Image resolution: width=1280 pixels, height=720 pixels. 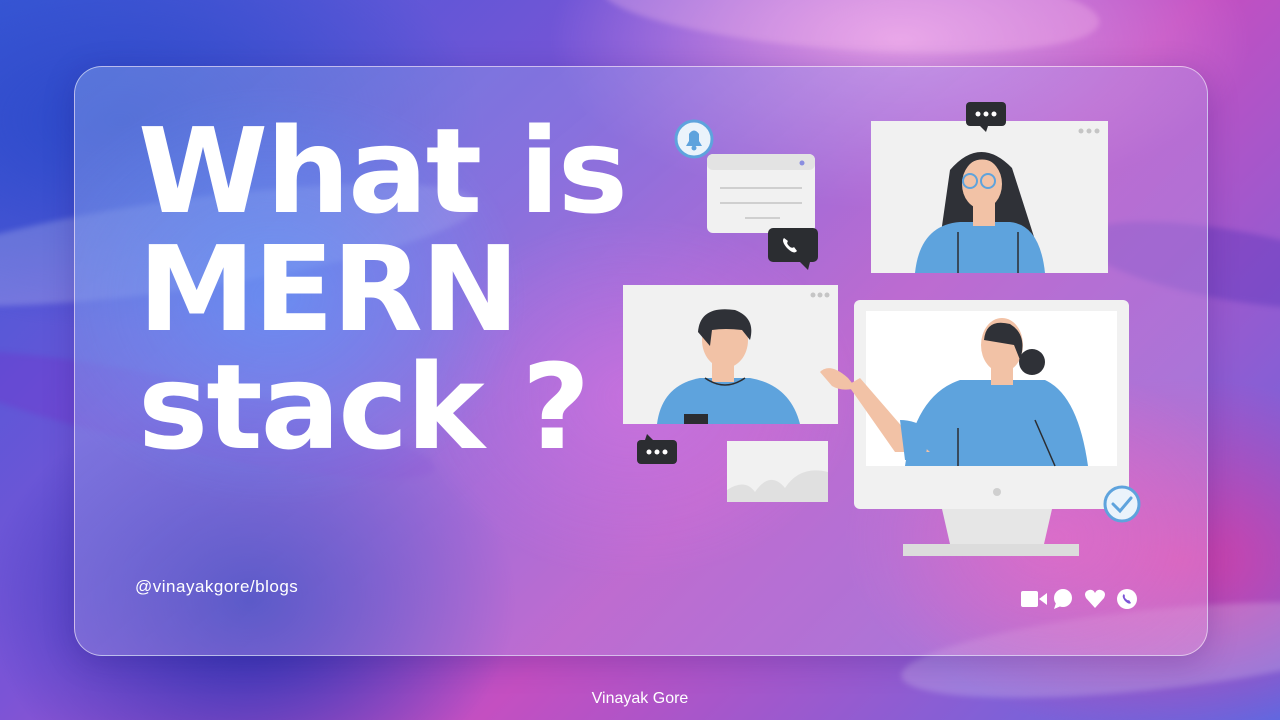 What do you see at coordinates (974, 428) in the screenshot?
I see `monitor` at bounding box center [974, 428].